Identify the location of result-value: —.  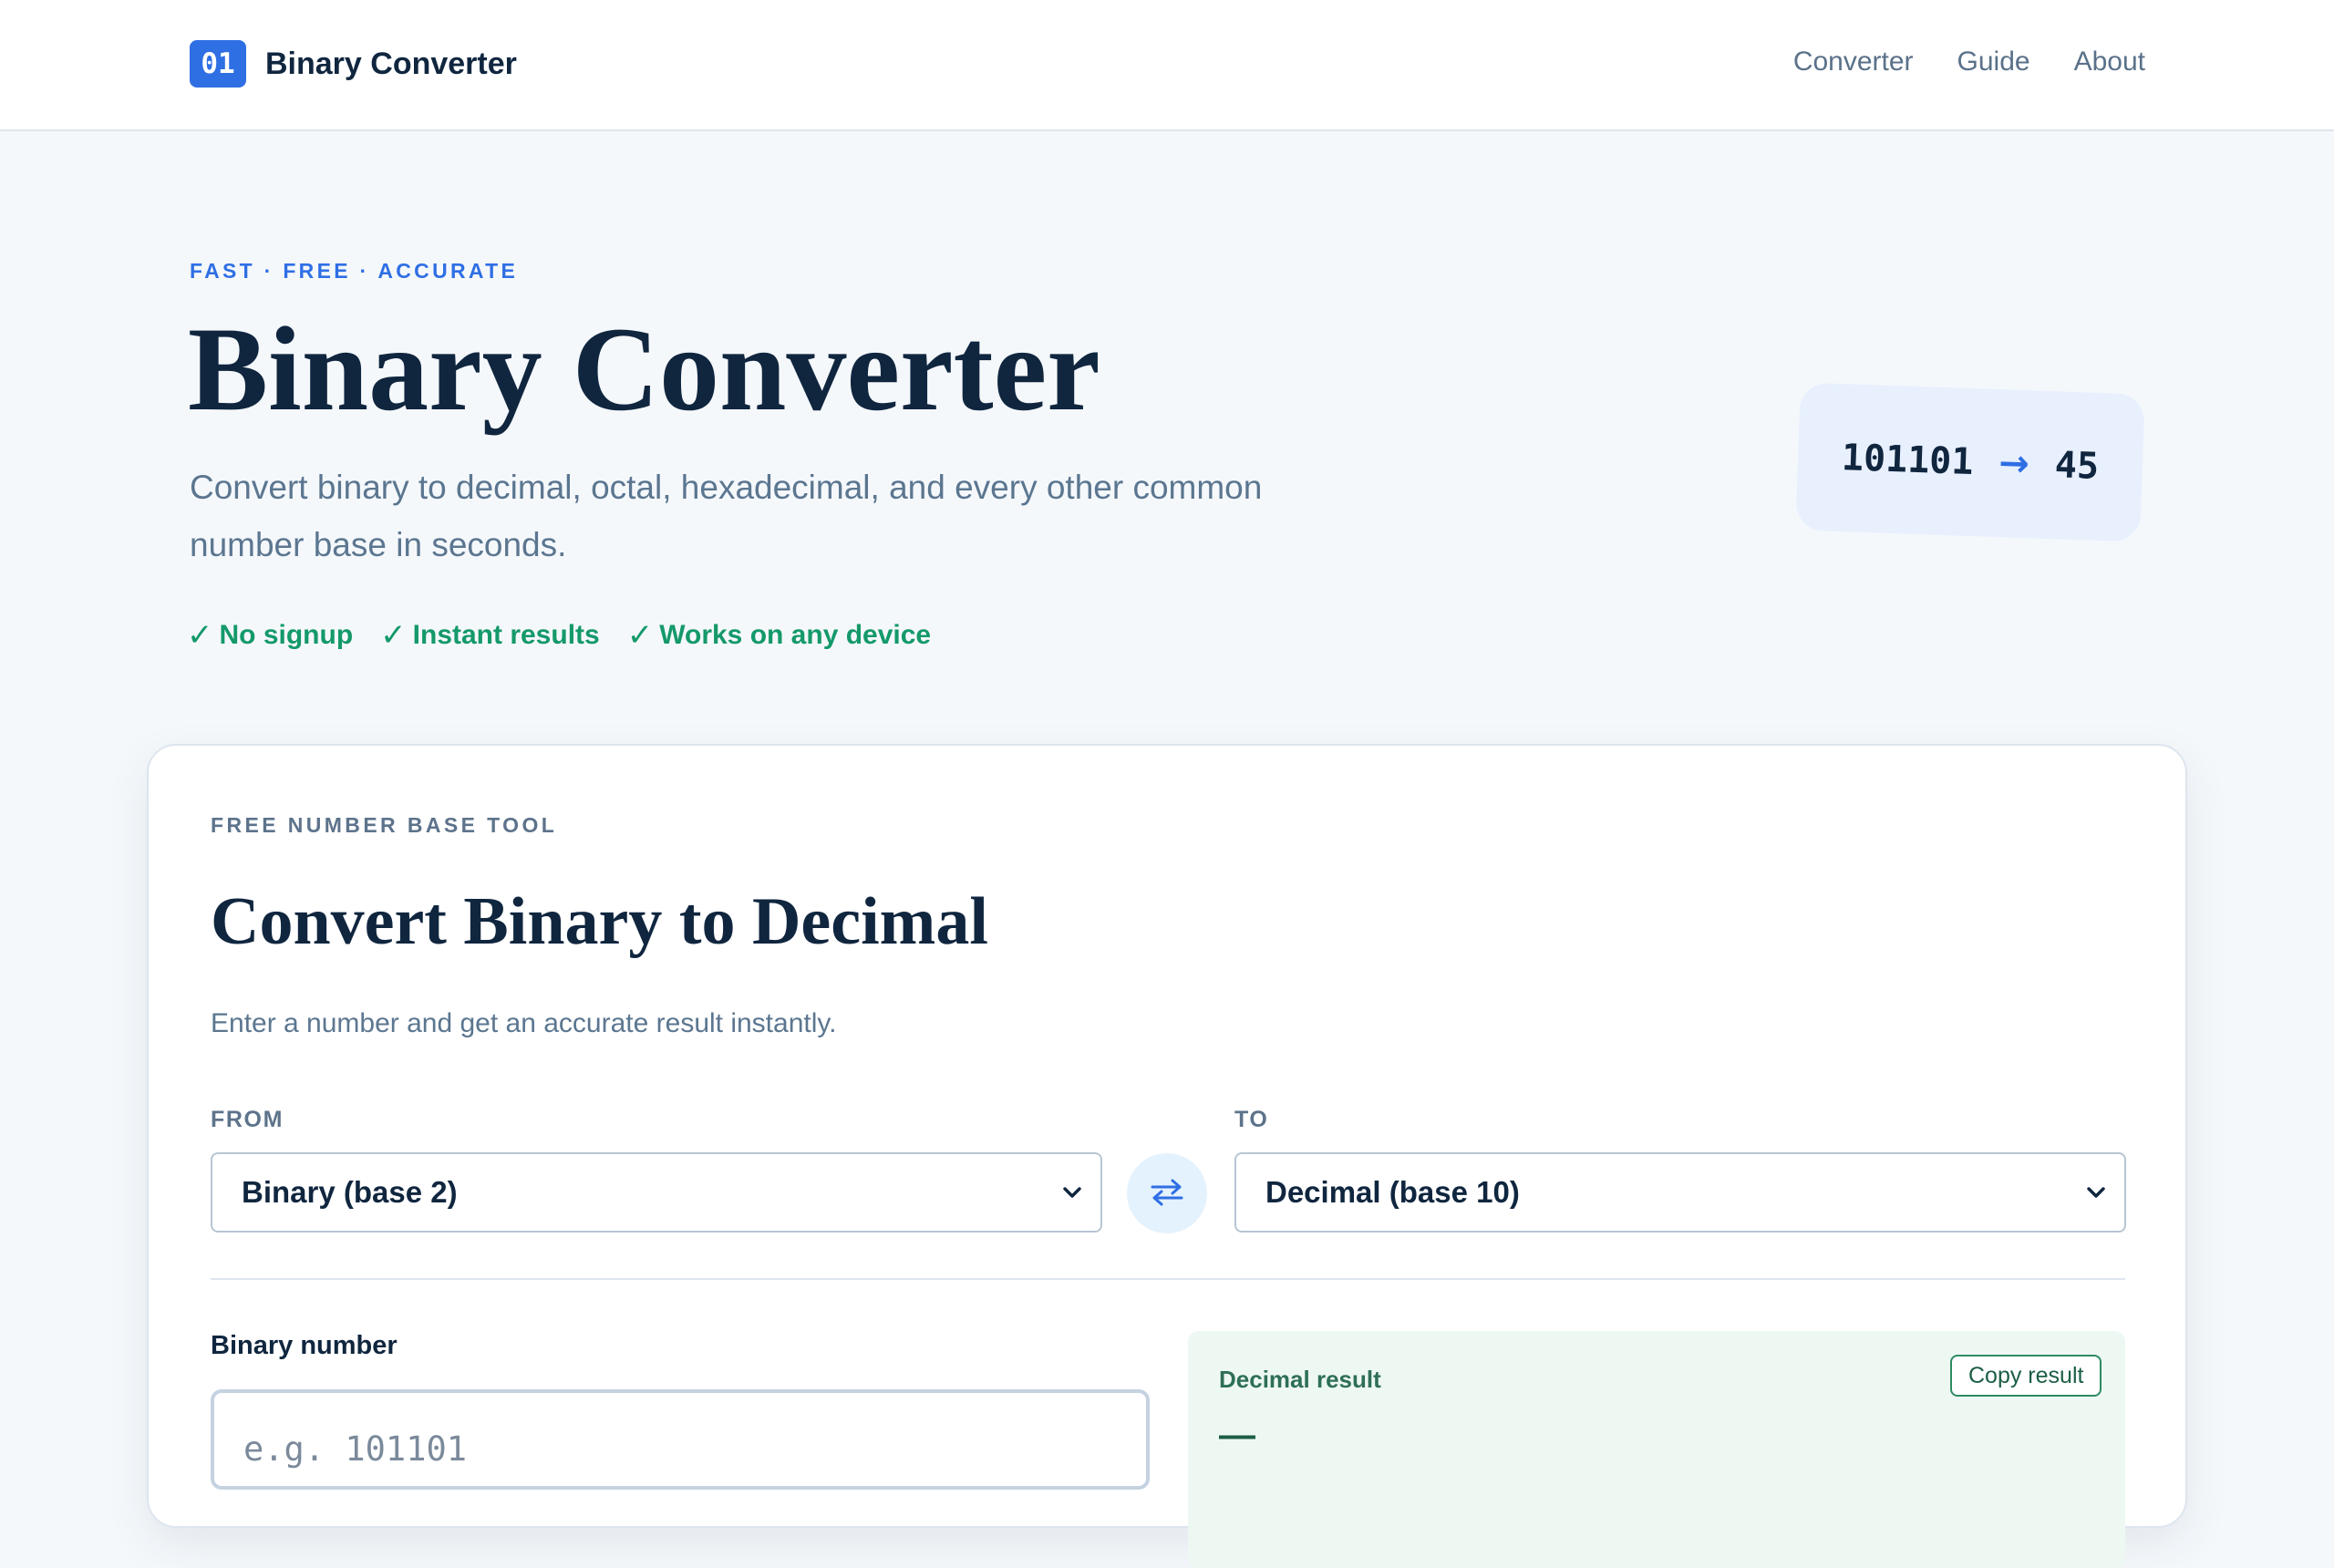
(1237, 1435).